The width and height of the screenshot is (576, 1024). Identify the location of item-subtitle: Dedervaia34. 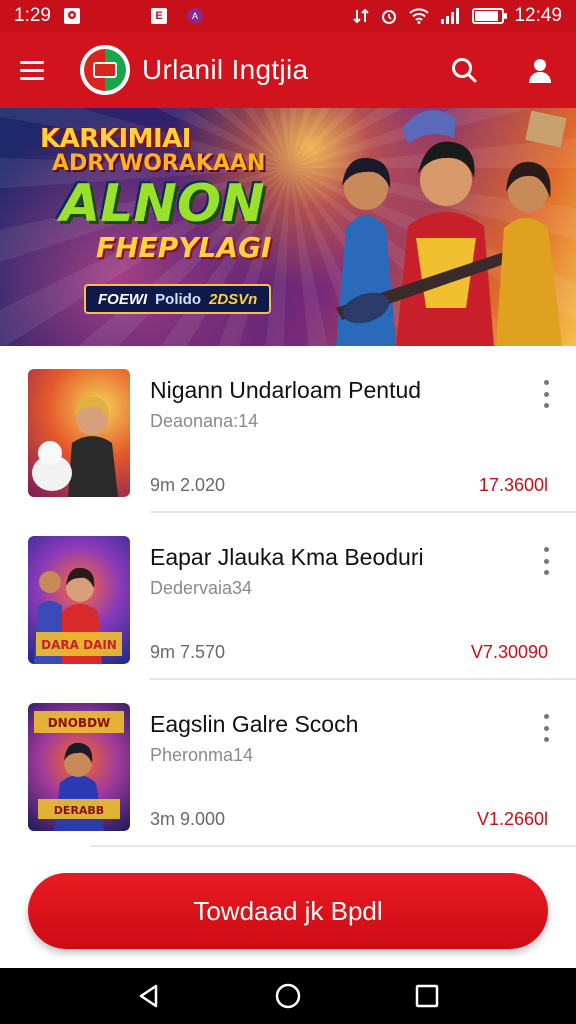
(201, 588).